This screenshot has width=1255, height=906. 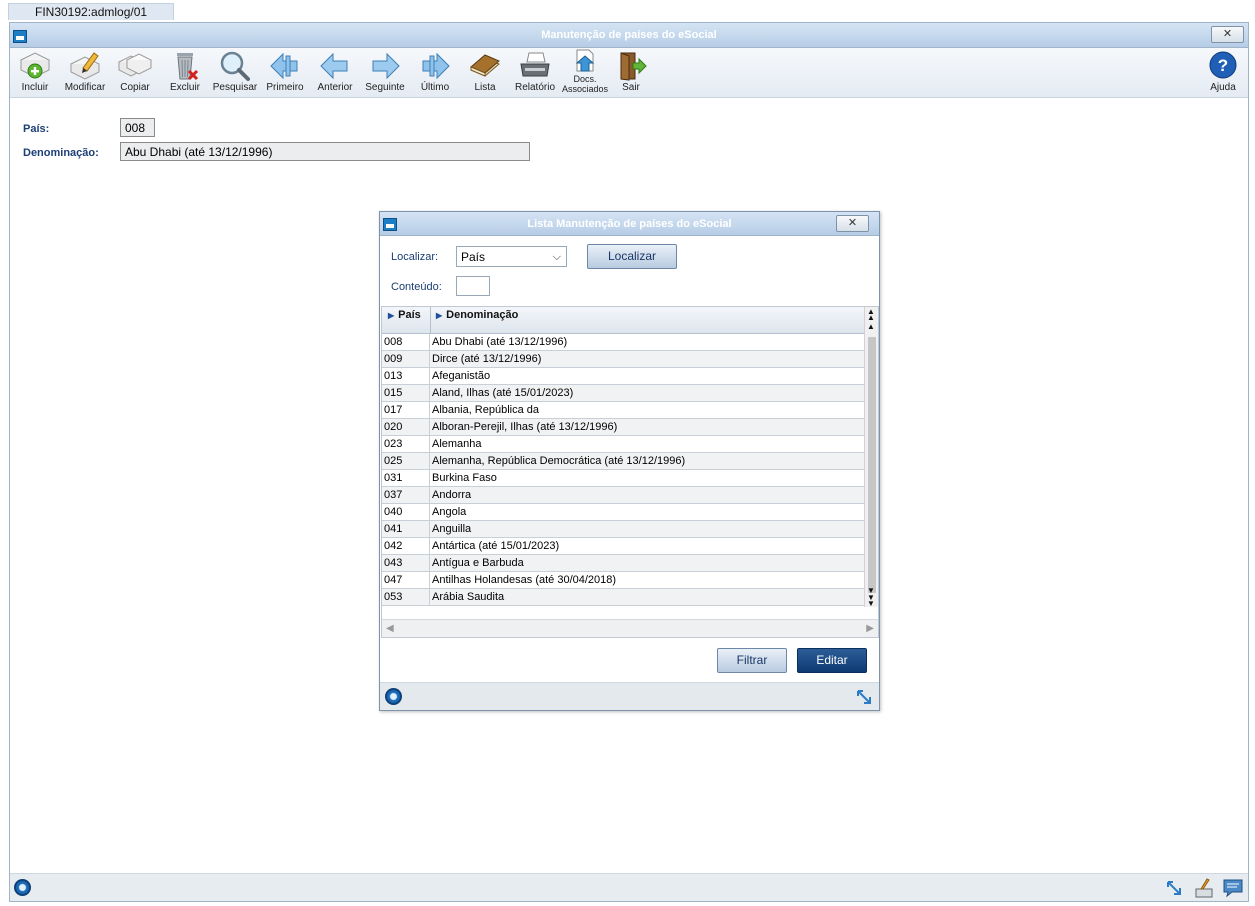 I want to click on cell-pais: 042, so click(x=393, y=546).